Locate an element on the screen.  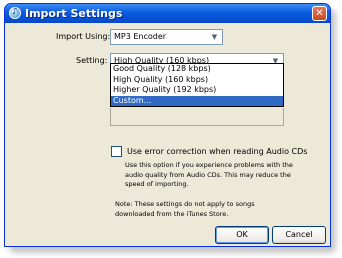
ok-button: OK is located at coordinates (242, 235).